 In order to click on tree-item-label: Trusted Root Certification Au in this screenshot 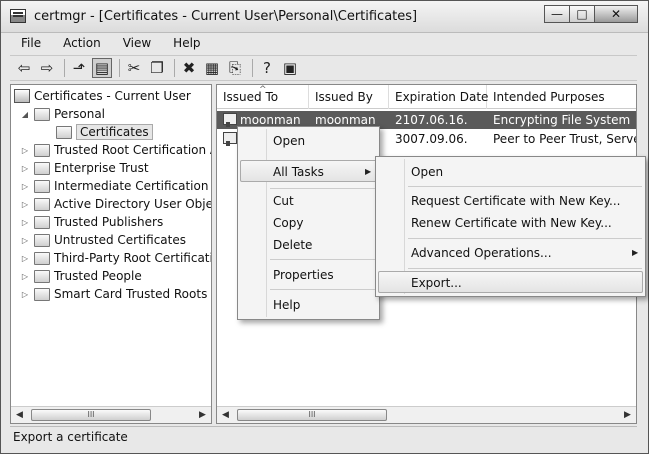, I will do `click(133, 150)`.